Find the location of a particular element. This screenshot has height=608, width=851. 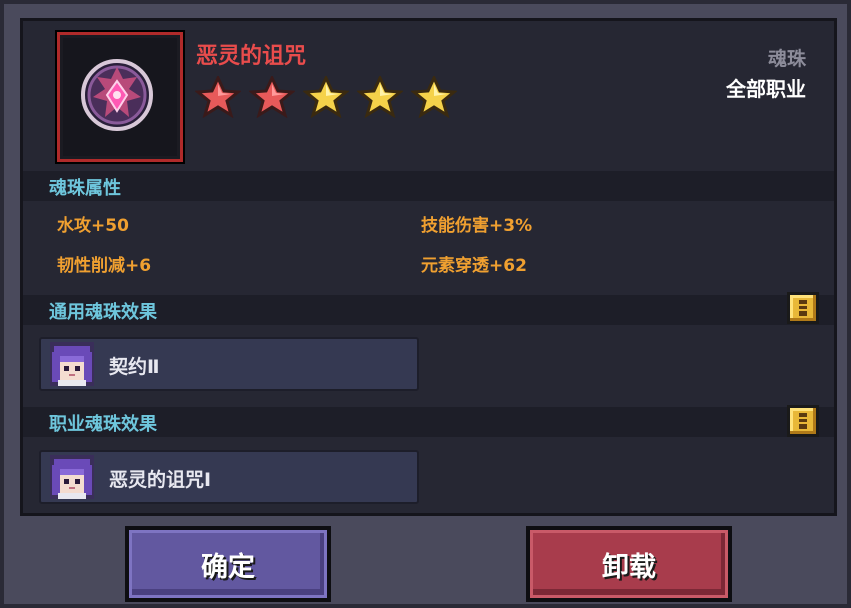

attributes-row-2: 韧性削减+6 元素穿透+62 is located at coordinates (428, 261).